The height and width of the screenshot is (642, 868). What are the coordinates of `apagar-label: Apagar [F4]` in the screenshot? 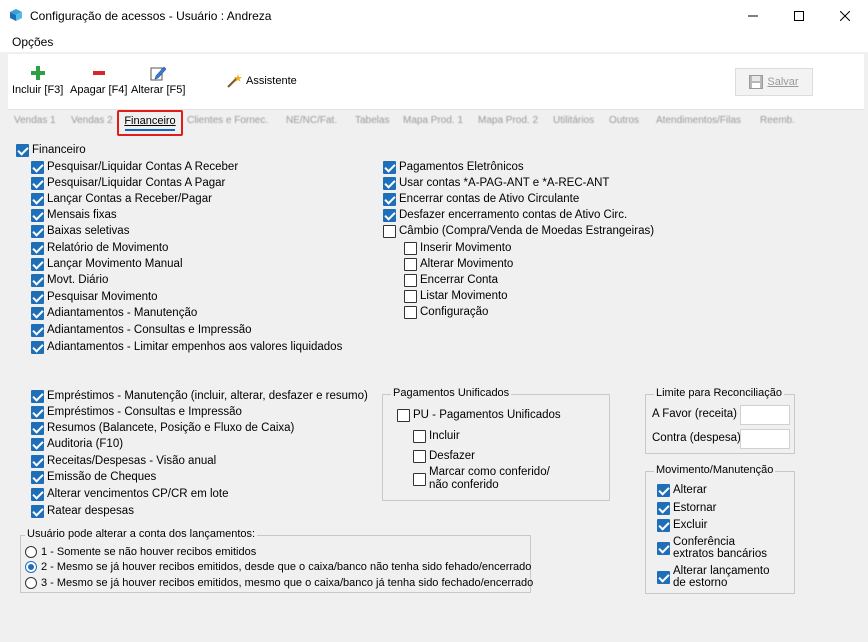 It's located at (99, 90).